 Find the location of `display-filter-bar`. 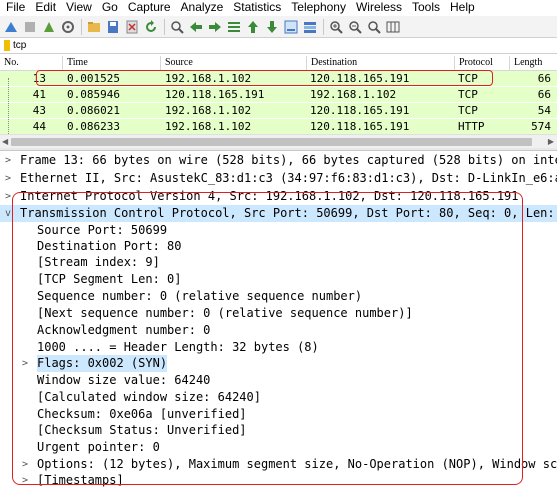

display-filter-bar is located at coordinates (278, 45).